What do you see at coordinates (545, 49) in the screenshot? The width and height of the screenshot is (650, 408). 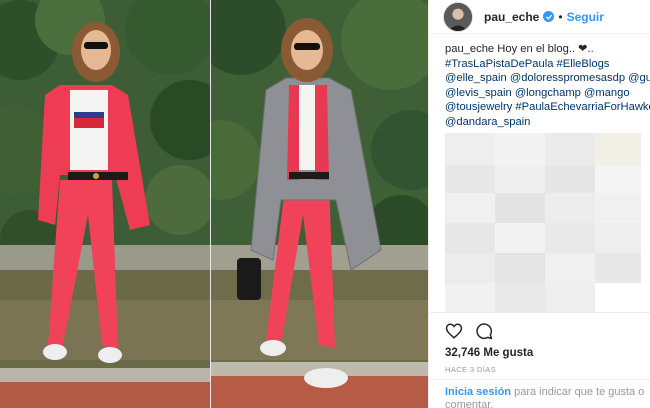 I see `caption-line-1: Hoy en el blog.. ❤..` at bounding box center [545, 49].